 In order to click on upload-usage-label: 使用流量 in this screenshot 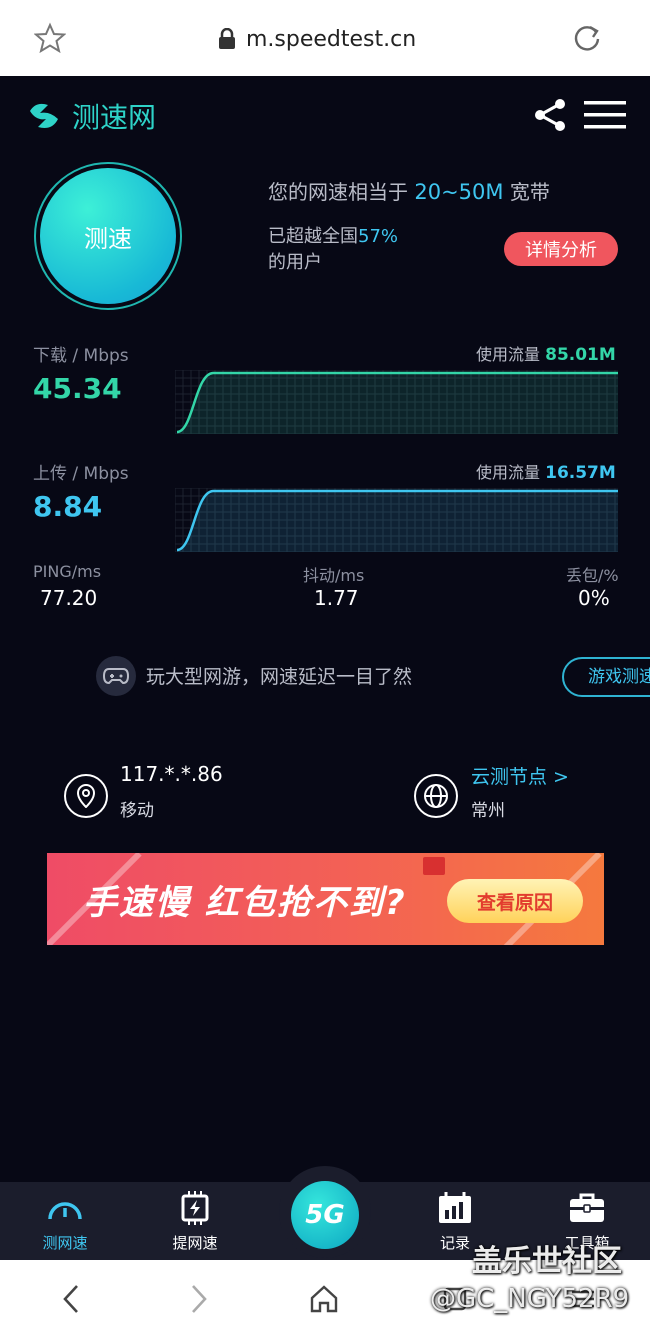, I will do `click(508, 472)`.